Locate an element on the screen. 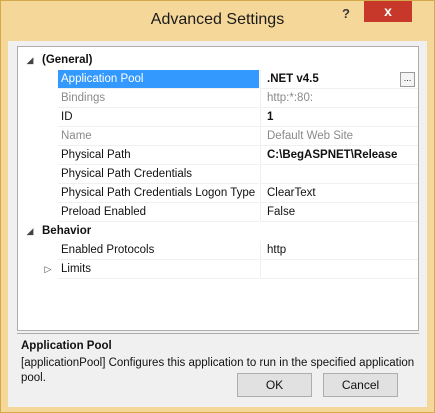  property-value: ClearText is located at coordinates (339, 193).